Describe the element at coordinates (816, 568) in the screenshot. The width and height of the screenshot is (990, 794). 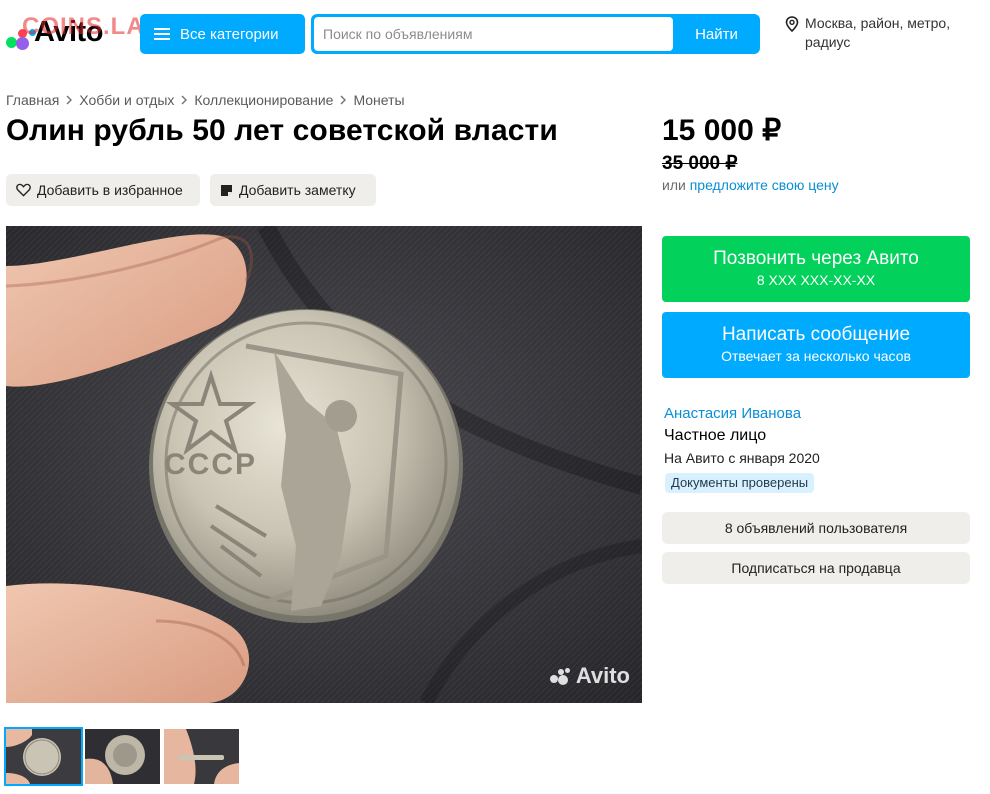
I see `subscribe-seller-button: Подписаться на продавца` at that location.